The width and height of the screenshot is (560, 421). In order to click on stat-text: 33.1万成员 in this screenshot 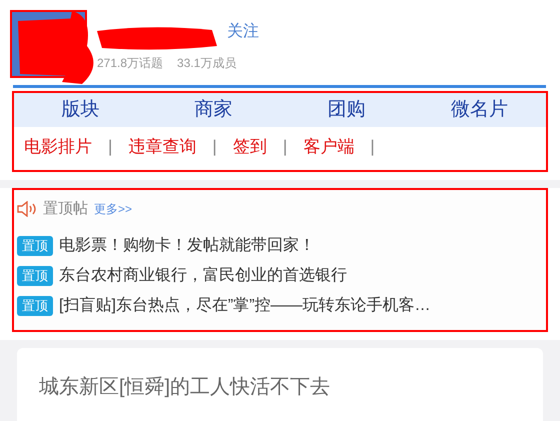, I will do `click(206, 63)`.